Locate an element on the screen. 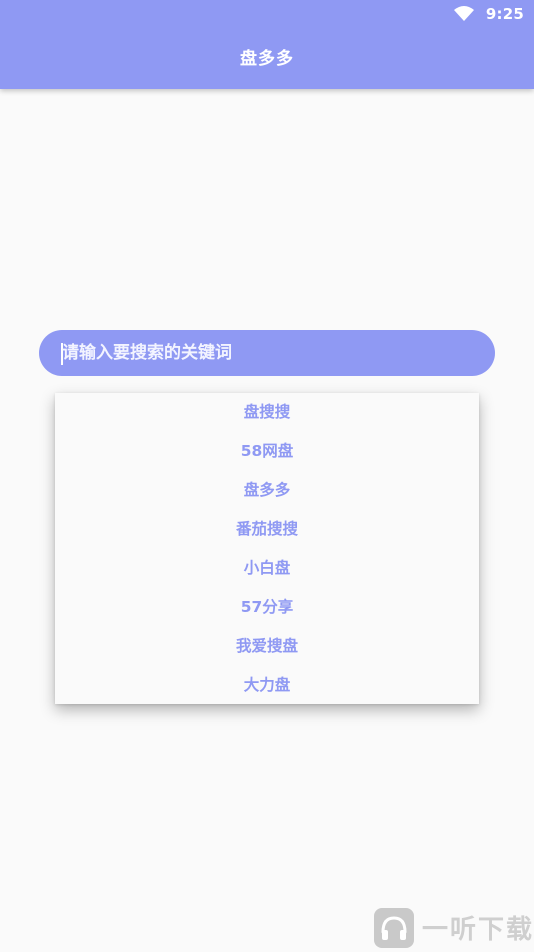 Image resolution: width=534 pixels, height=952 pixels. app-bar: 9:25 盘多多 is located at coordinates (267, 44).